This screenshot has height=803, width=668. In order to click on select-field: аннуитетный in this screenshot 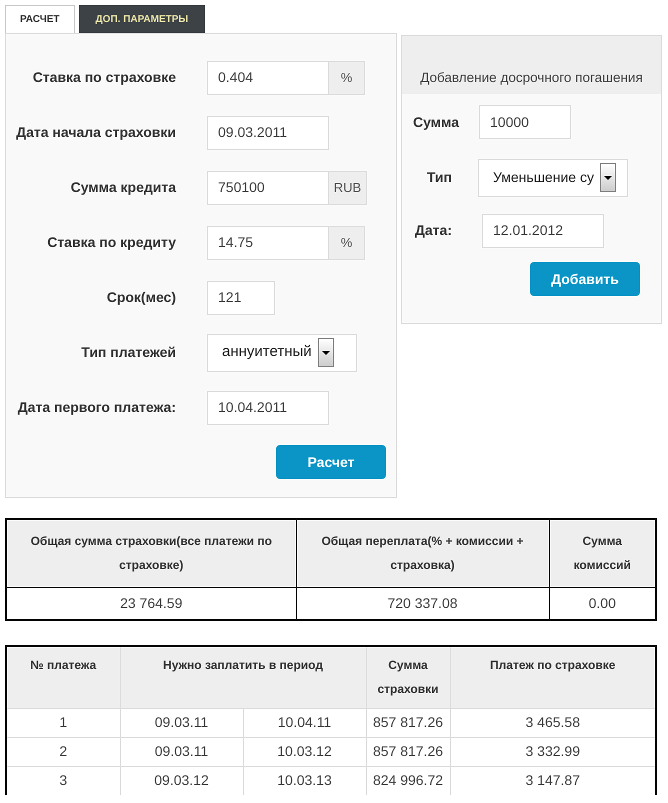, I will do `click(282, 353)`.